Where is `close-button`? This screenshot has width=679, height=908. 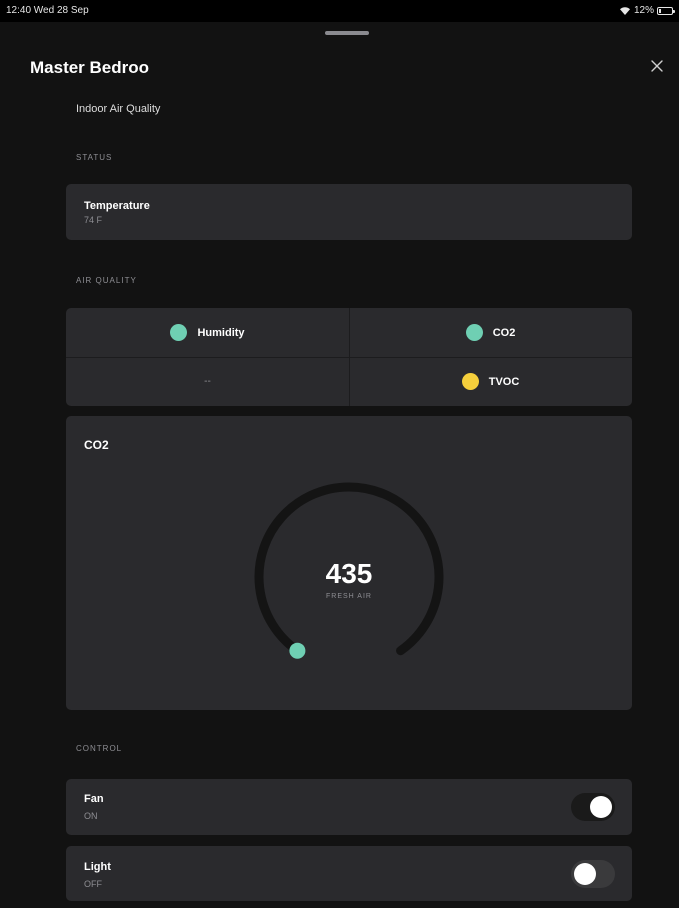
close-button is located at coordinates (657, 66).